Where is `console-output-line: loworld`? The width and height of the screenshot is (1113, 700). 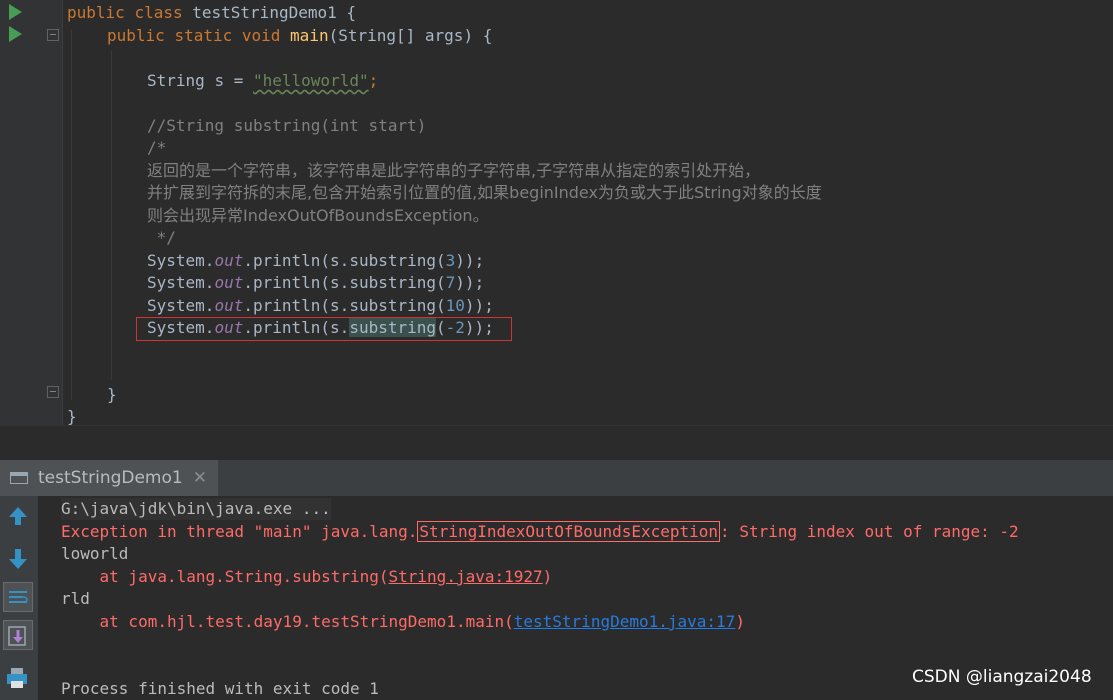
console-output-line: loworld is located at coordinates (95, 553).